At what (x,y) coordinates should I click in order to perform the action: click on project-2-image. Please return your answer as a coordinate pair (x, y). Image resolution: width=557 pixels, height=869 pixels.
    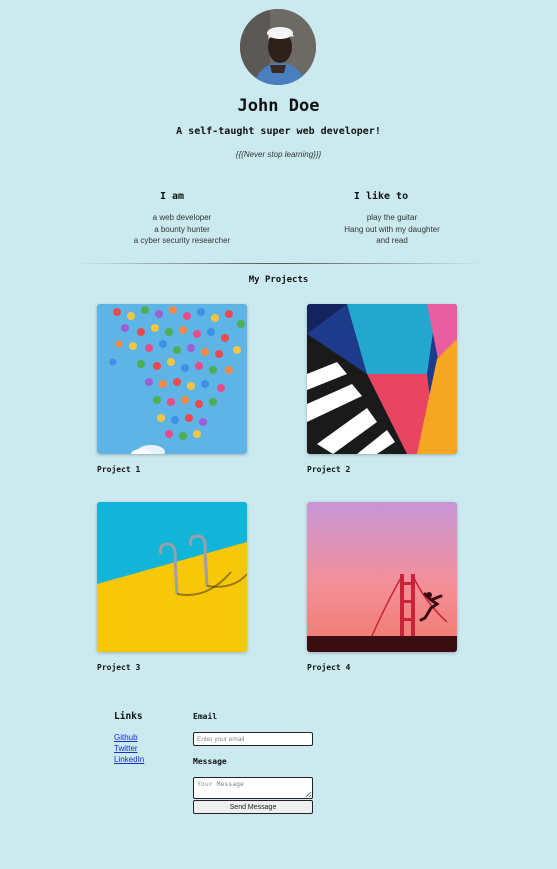
    Looking at the image, I should click on (382, 379).